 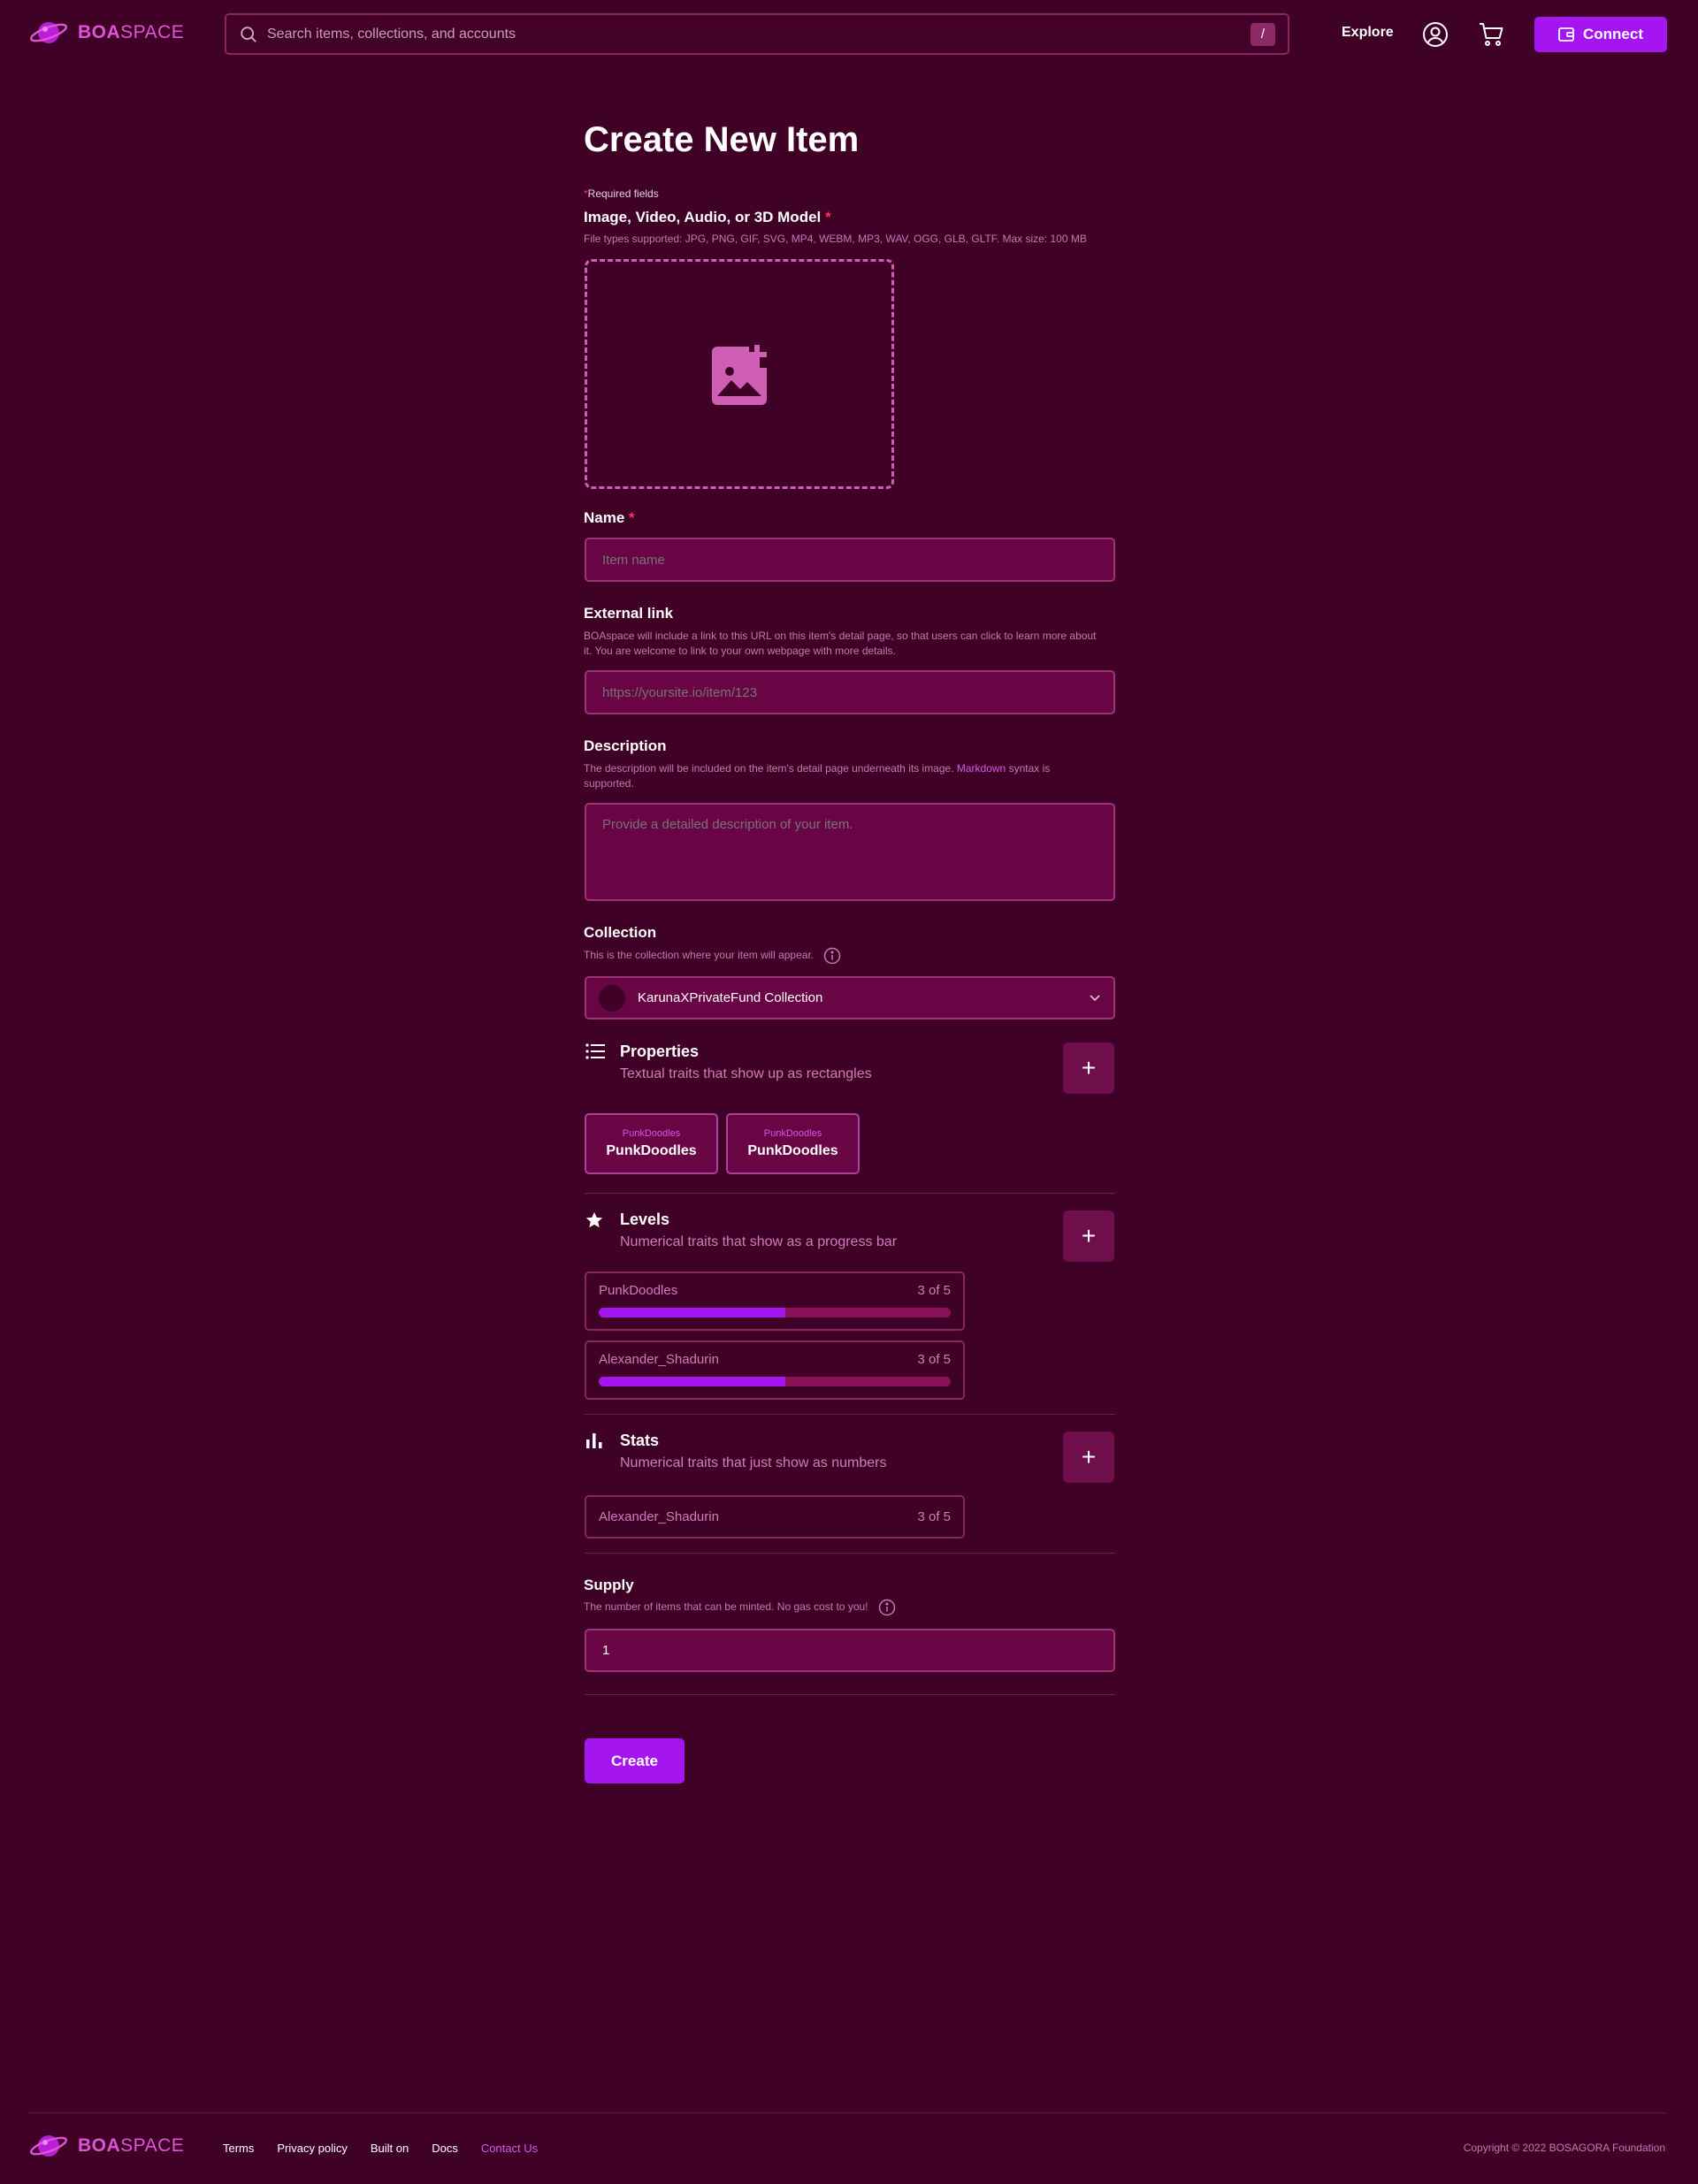 I want to click on media-upload-dropzone, so click(x=739, y=374).